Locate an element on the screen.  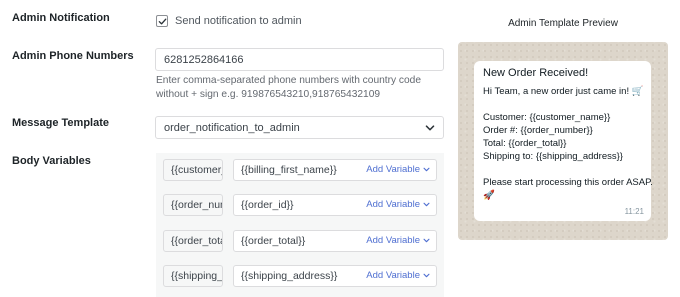
preview-customer-line: Customer: {{customer_name}} is located at coordinates (547, 117).